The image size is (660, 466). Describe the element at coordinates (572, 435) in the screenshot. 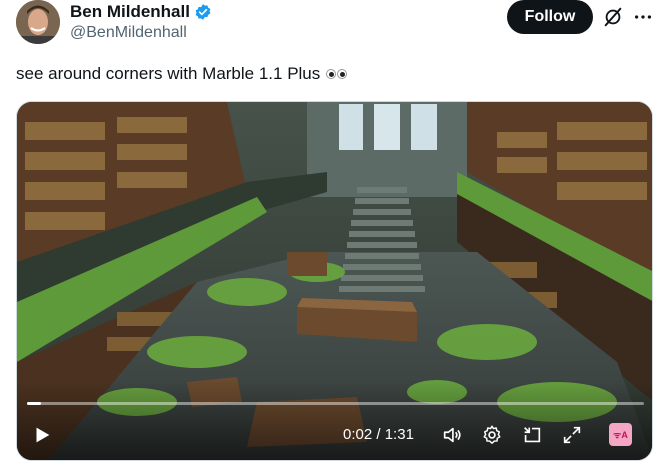

I see `fullscreen-icon` at that location.